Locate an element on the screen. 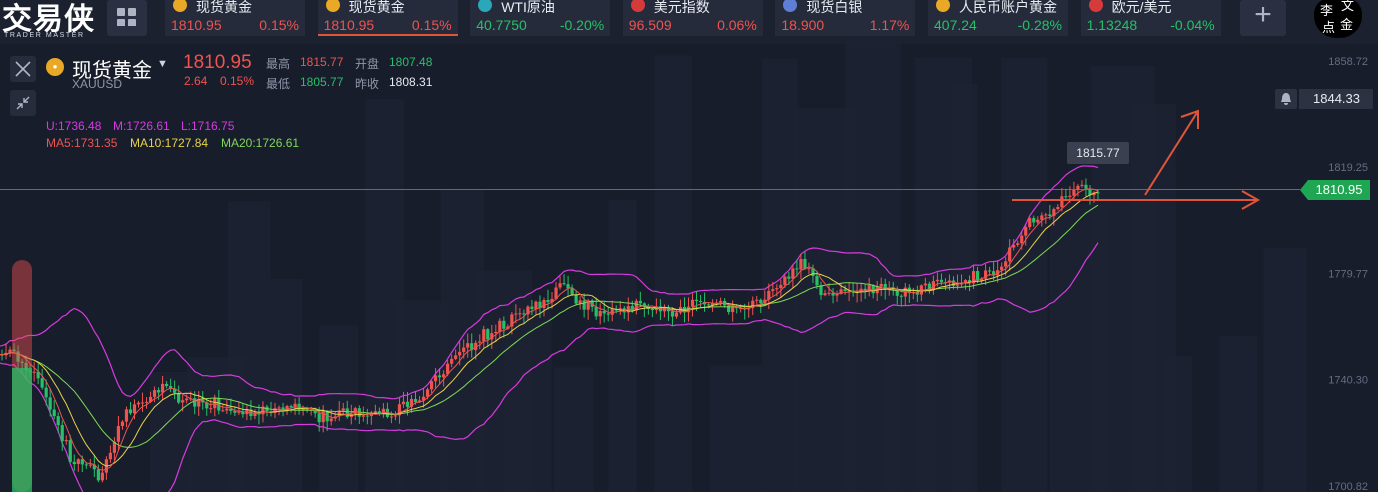 This screenshot has width=1378, height=492. ma5-value: MA5:1731.35 is located at coordinates (82, 143).